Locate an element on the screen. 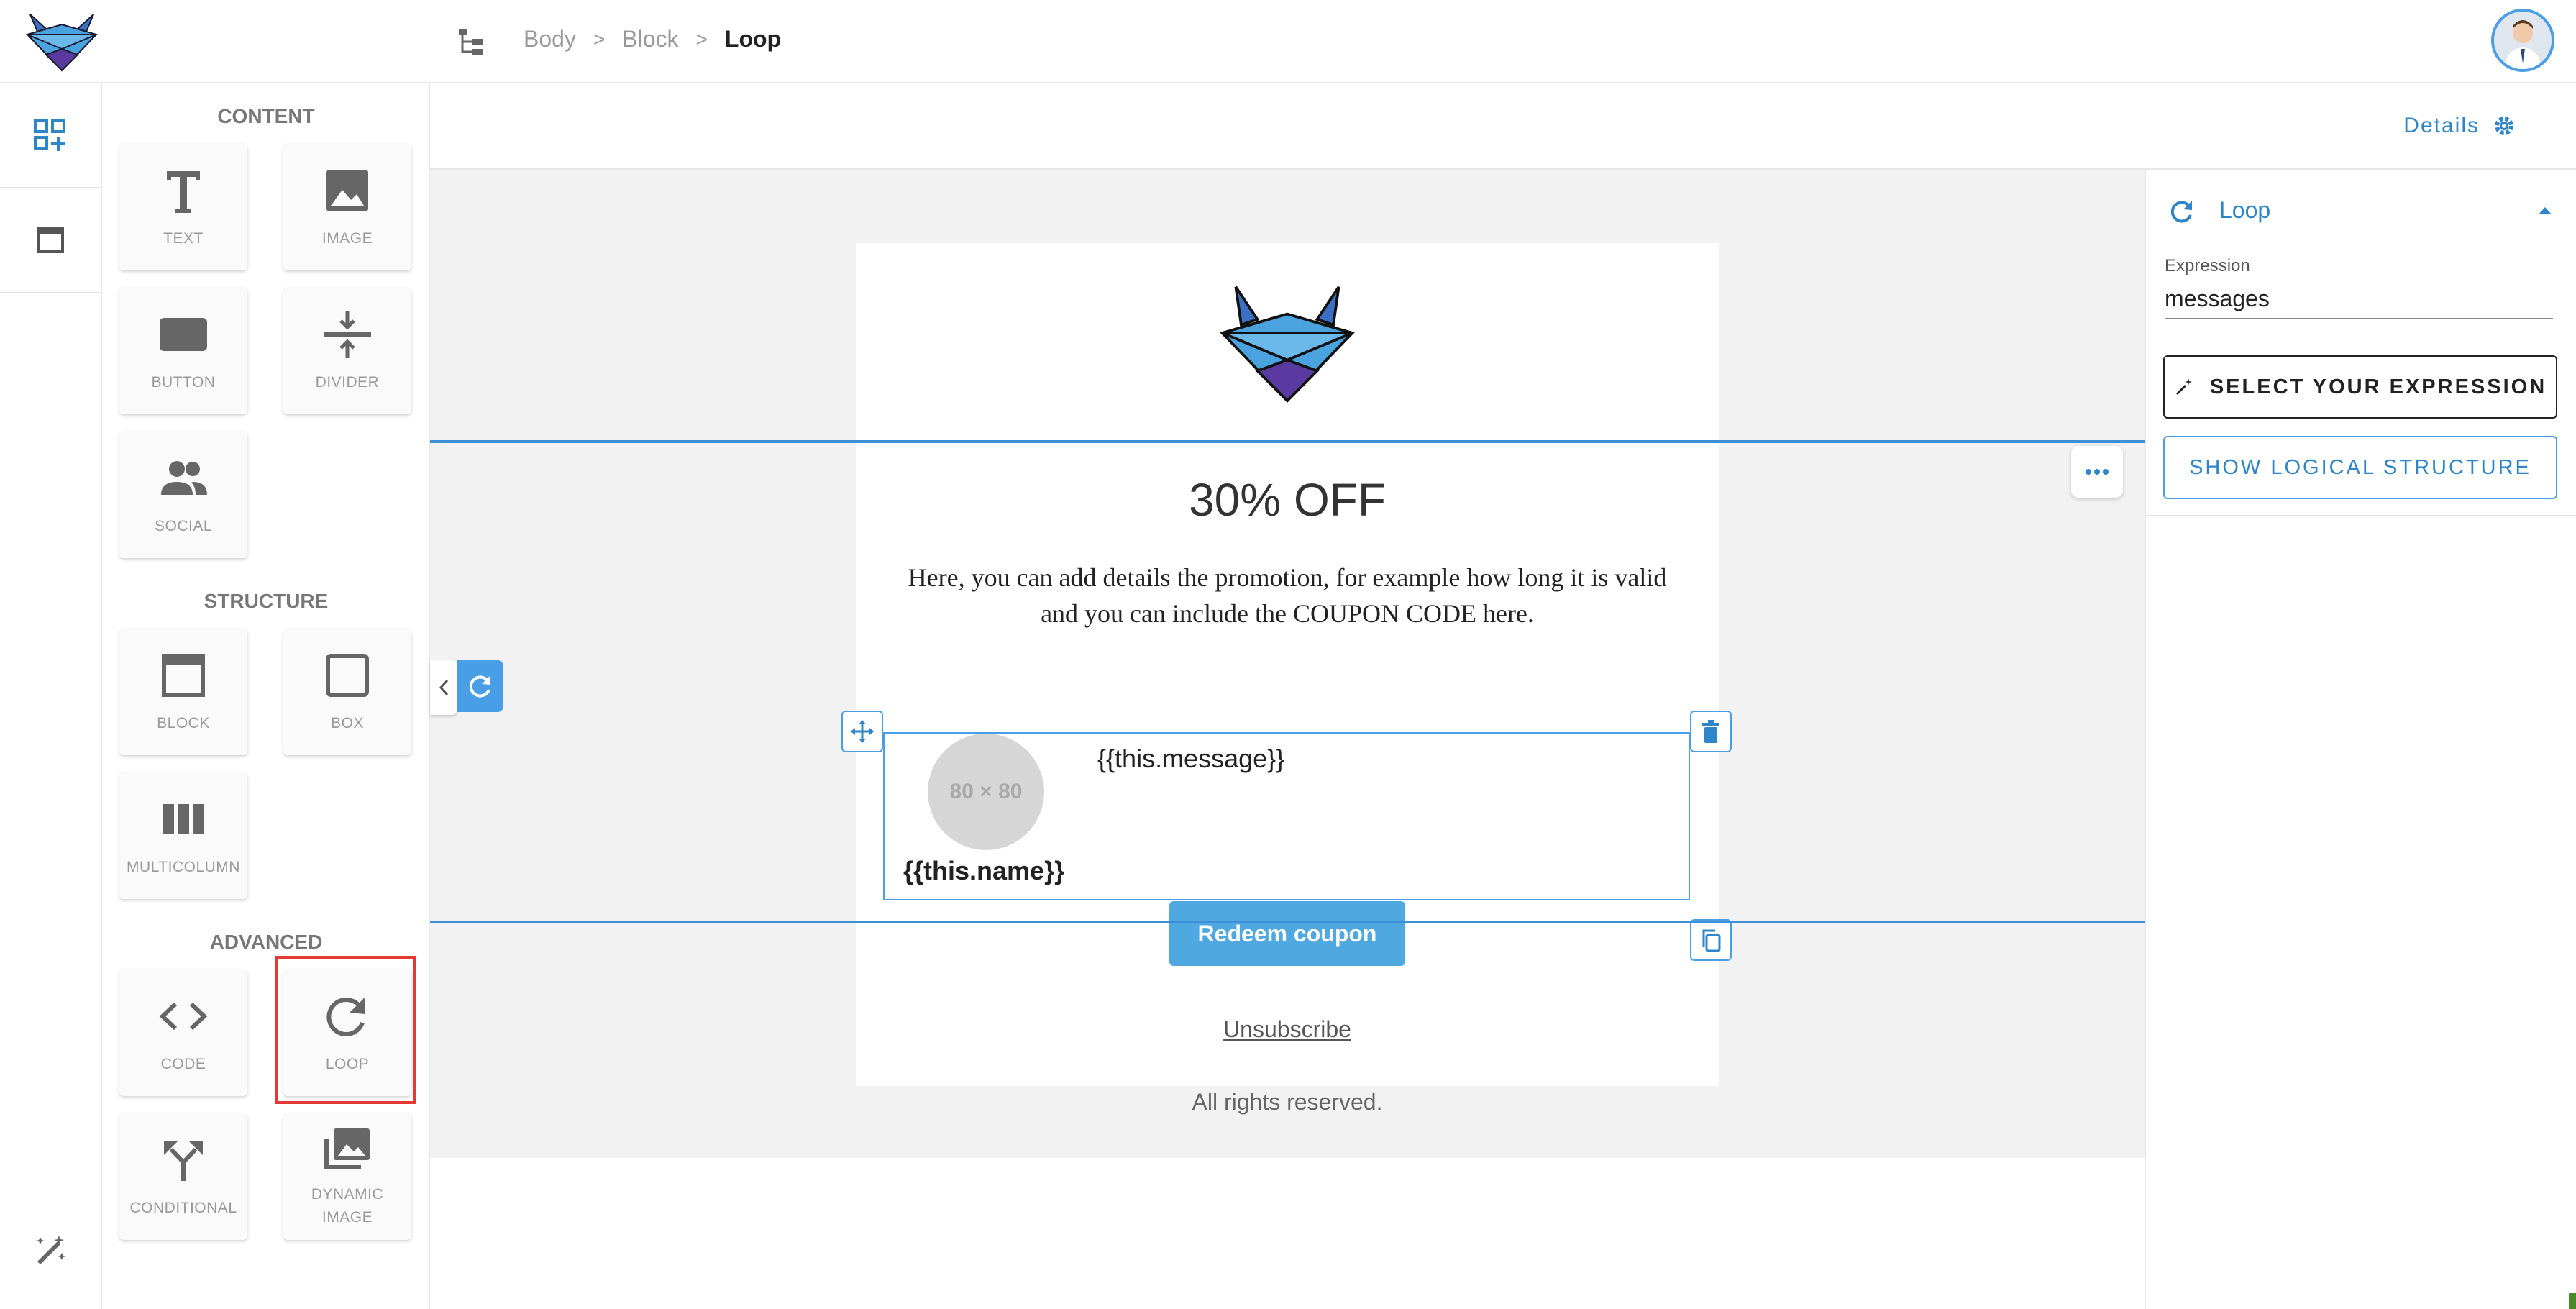  more-options-button is located at coordinates (2097, 472).